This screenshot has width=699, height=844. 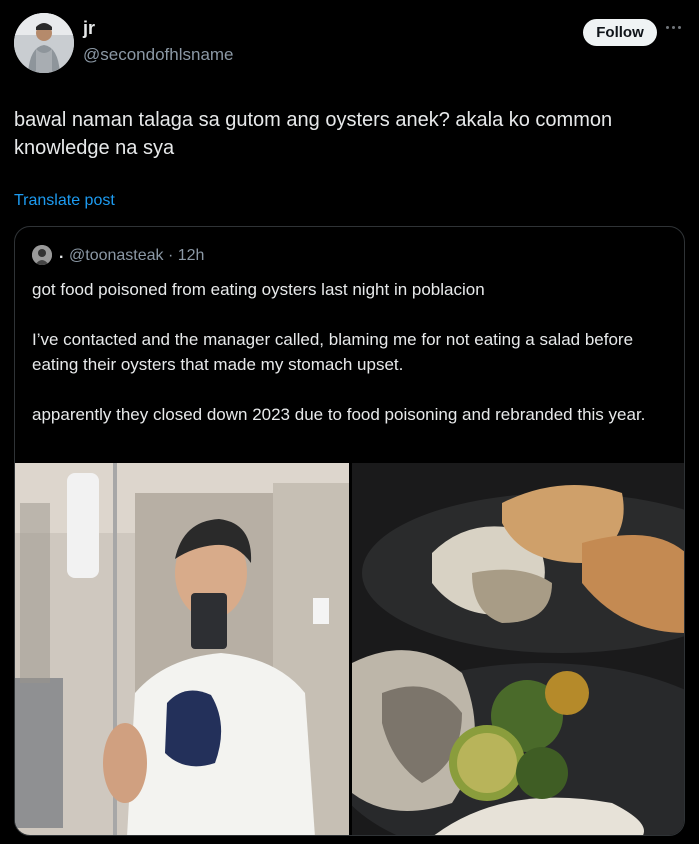 What do you see at coordinates (620, 32) in the screenshot?
I see `follow-button: Follow` at bounding box center [620, 32].